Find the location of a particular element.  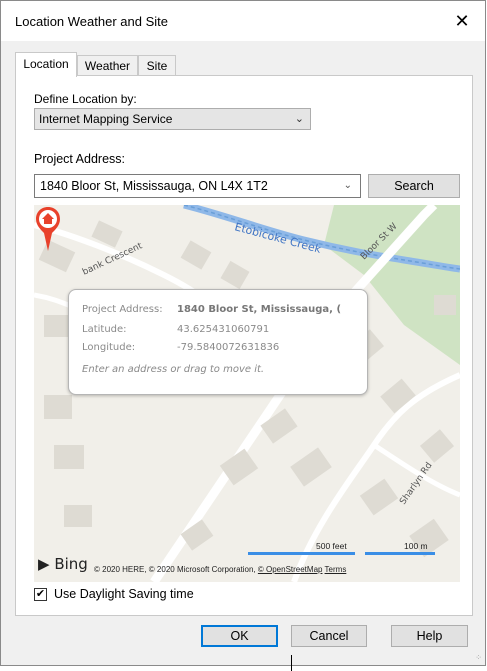

bing-logo: ▶ Bing is located at coordinates (63, 564).